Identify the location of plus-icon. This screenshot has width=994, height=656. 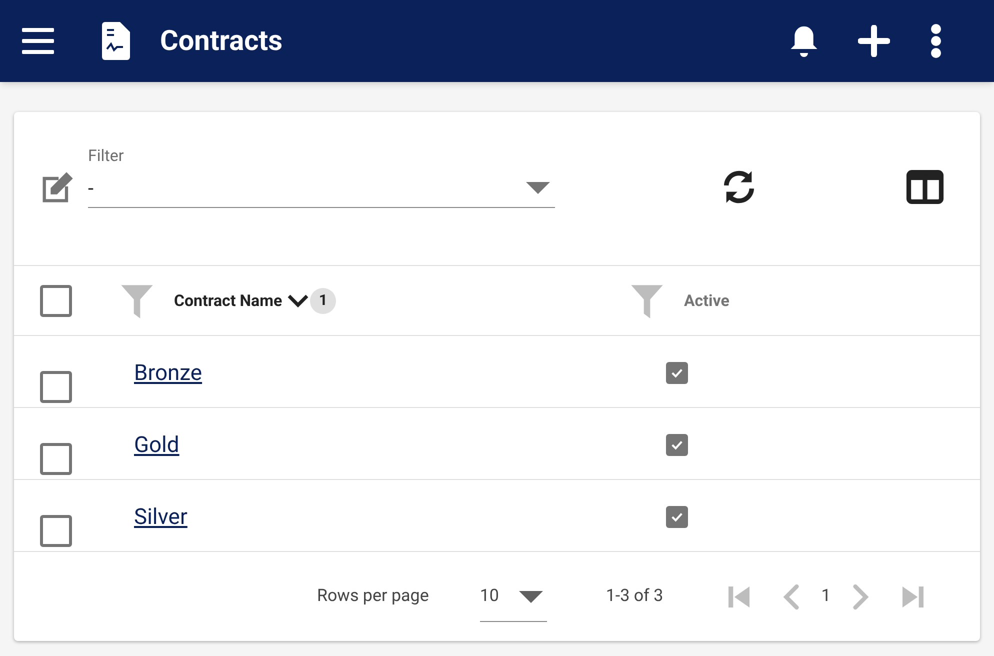
(874, 41).